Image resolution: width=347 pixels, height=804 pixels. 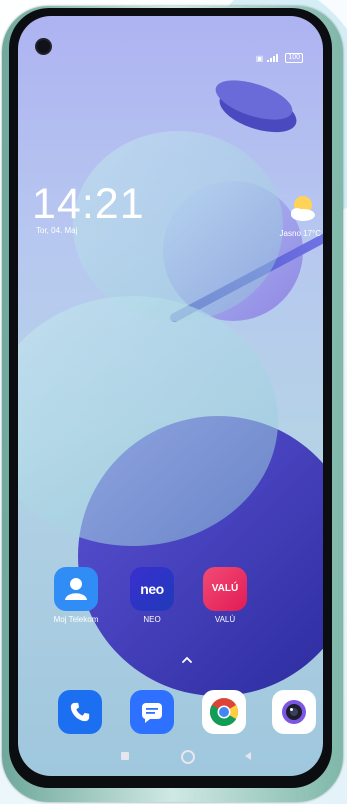 I want to click on app-neo: neo NEO, so click(x=152, y=595).